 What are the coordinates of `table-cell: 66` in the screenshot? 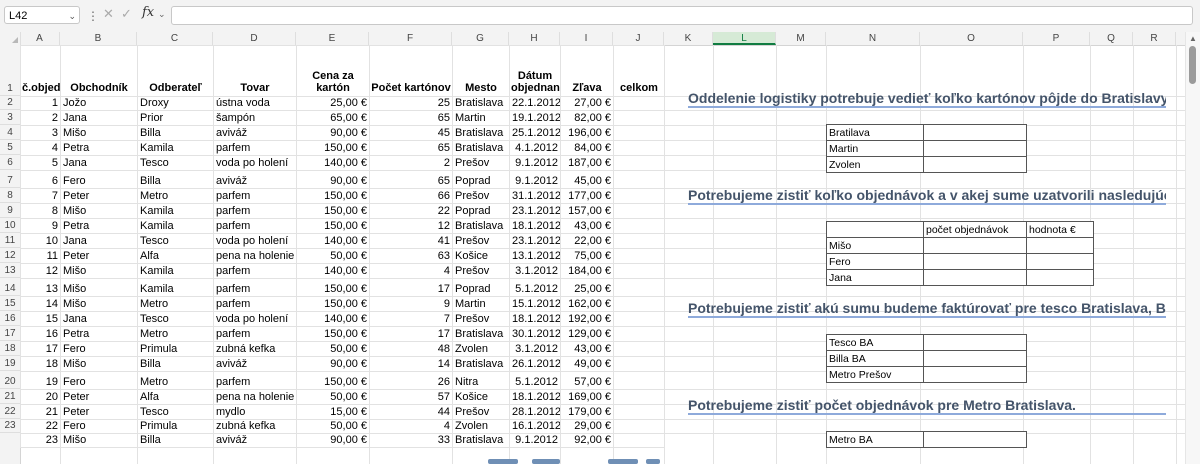 It's located at (411, 196).